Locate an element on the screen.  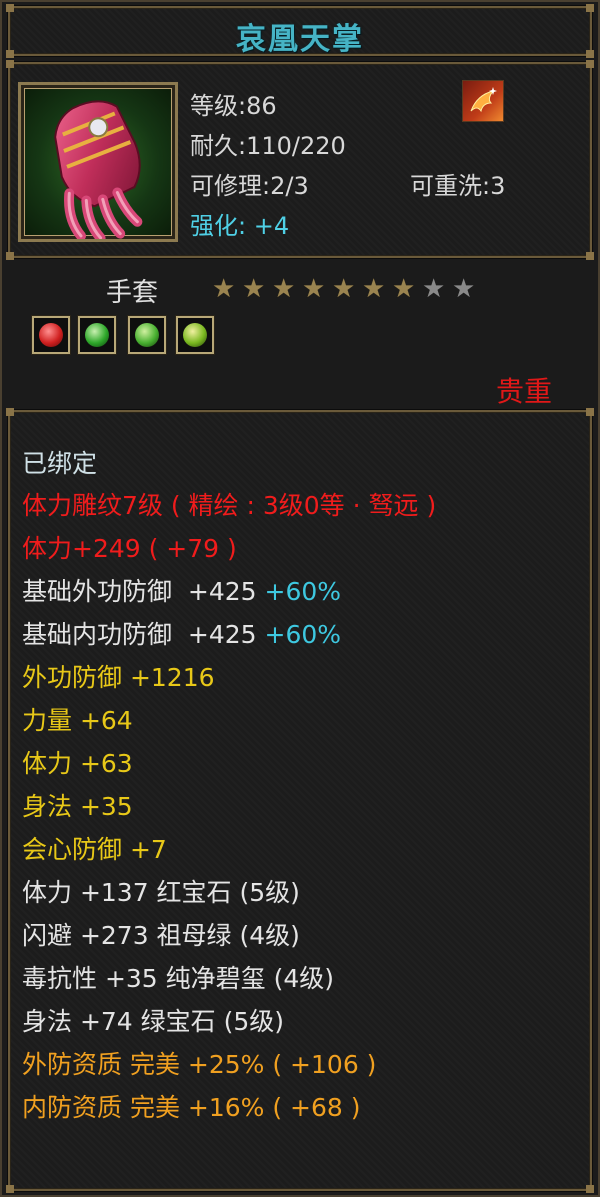
gem-bonus-line: 闪避 +273 祖母绿 (4级) is located at coordinates (161, 935).